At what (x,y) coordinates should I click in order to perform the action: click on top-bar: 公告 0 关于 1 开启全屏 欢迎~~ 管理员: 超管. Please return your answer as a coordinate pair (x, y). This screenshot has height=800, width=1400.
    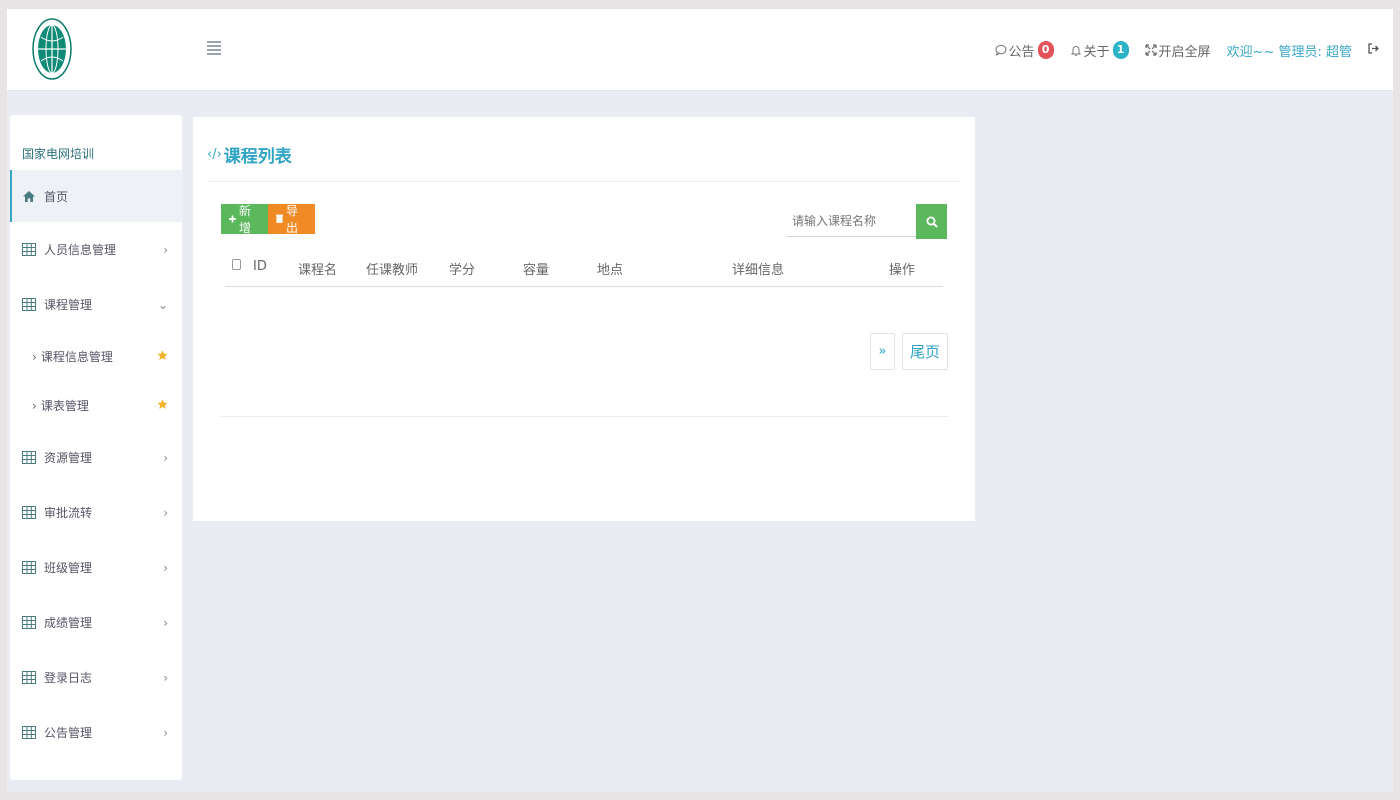
    Looking at the image, I should click on (700, 50).